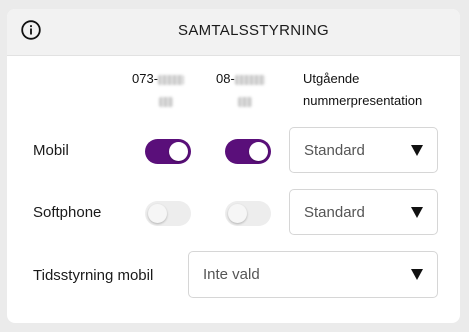 This screenshot has height=332, width=469. I want to click on column-header-presentation: Utgående nummerpresentation, so click(373, 90).